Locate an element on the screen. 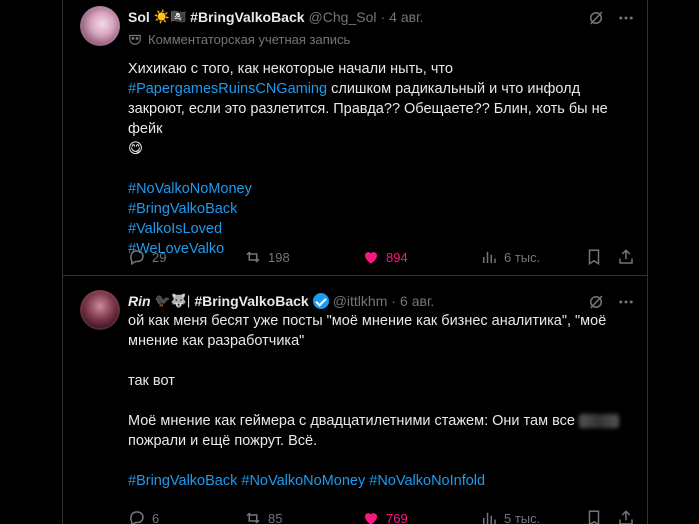  tweet-date: 4 авг. is located at coordinates (406, 17).